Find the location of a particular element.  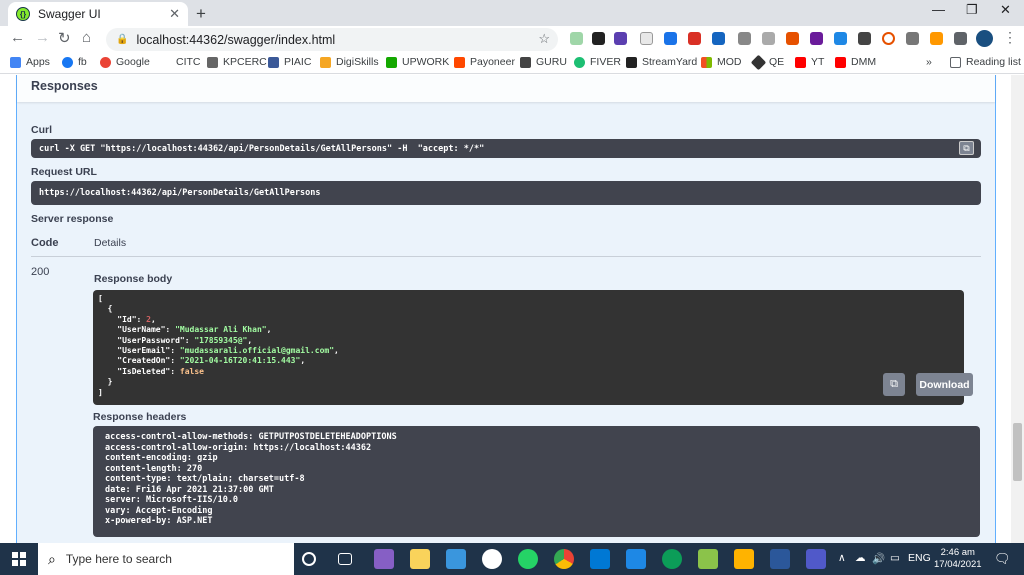

bookmark-citc: CITC is located at coordinates (180, 62).